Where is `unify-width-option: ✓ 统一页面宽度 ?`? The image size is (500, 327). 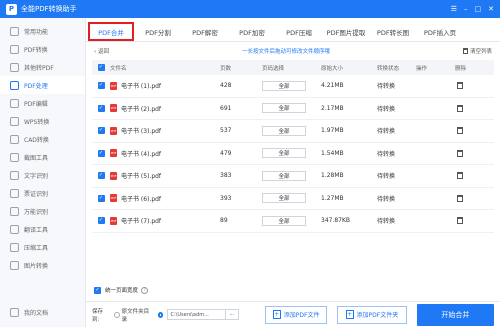 unify-width-option: ✓ 统一页面宽度 ? is located at coordinates (121, 290).